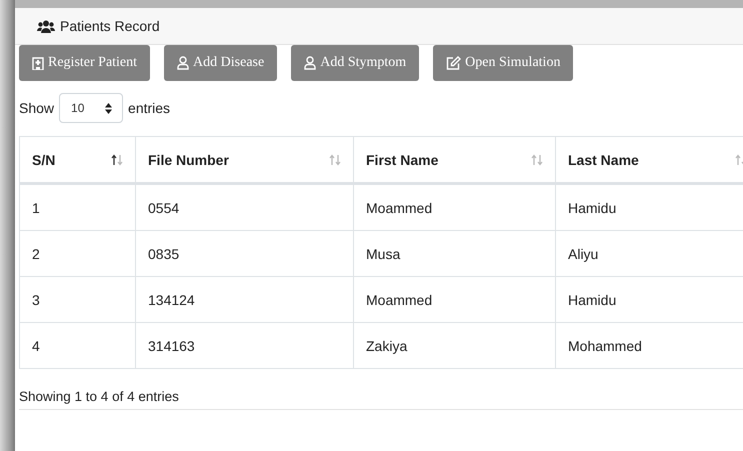 This screenshot has height=451, width=743. I want to click on table-cell: 314163, so click(171, 346).